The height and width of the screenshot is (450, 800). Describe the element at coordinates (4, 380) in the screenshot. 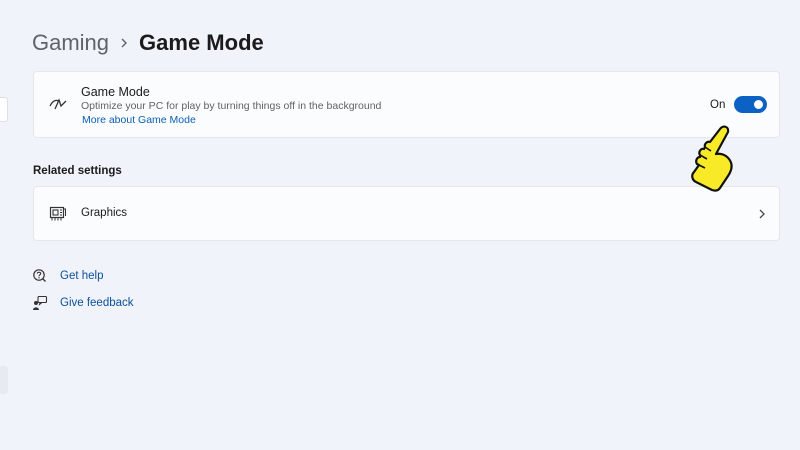

I see `sidebar-edge-item-selected` at that location.